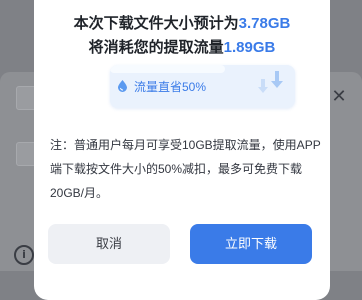  I want to click on cancel-button: 取消, so click(109, 244).